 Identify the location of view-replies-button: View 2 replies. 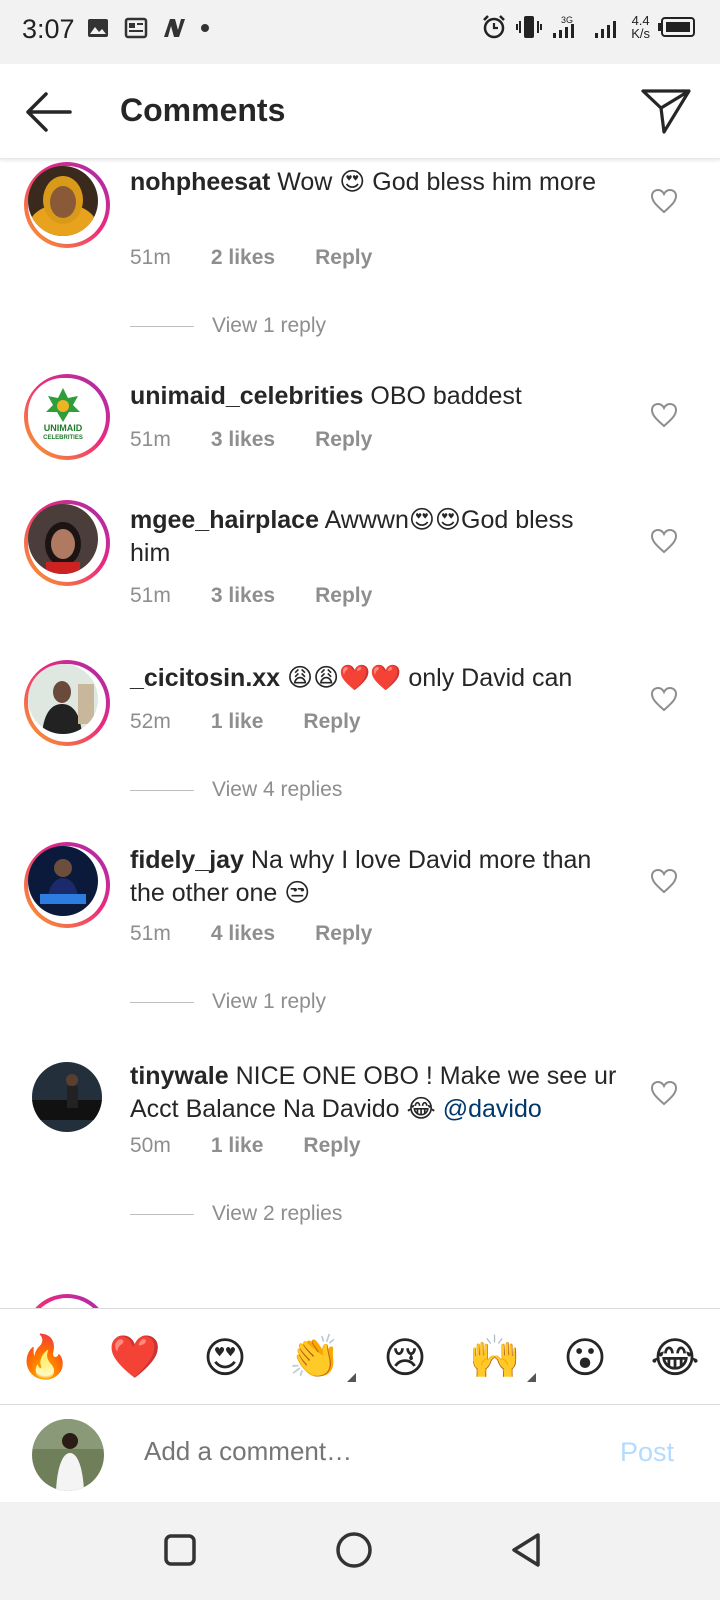
(236, 1214).